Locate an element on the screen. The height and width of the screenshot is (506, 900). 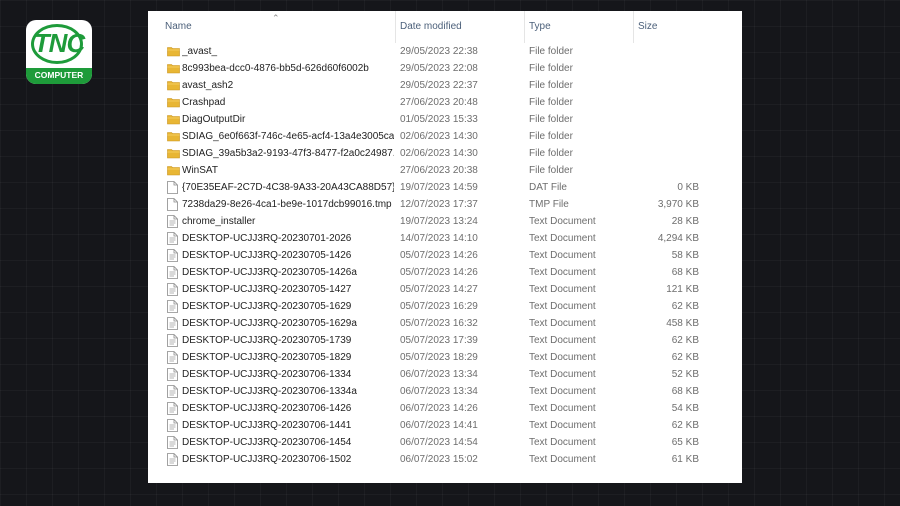
file-row: WinSAT 27/06/2023 20:38 File folder is located at coordinates (445, 170).